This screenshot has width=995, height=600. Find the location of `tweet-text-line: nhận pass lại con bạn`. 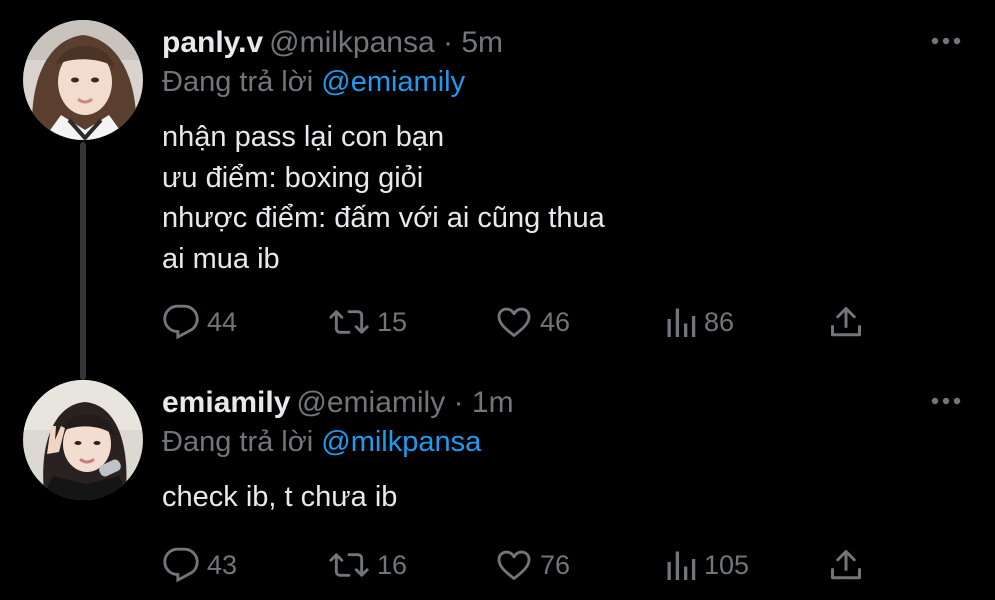

tweet-text-line: nhận pass lại con bạn is located at coordinates (303, 137).